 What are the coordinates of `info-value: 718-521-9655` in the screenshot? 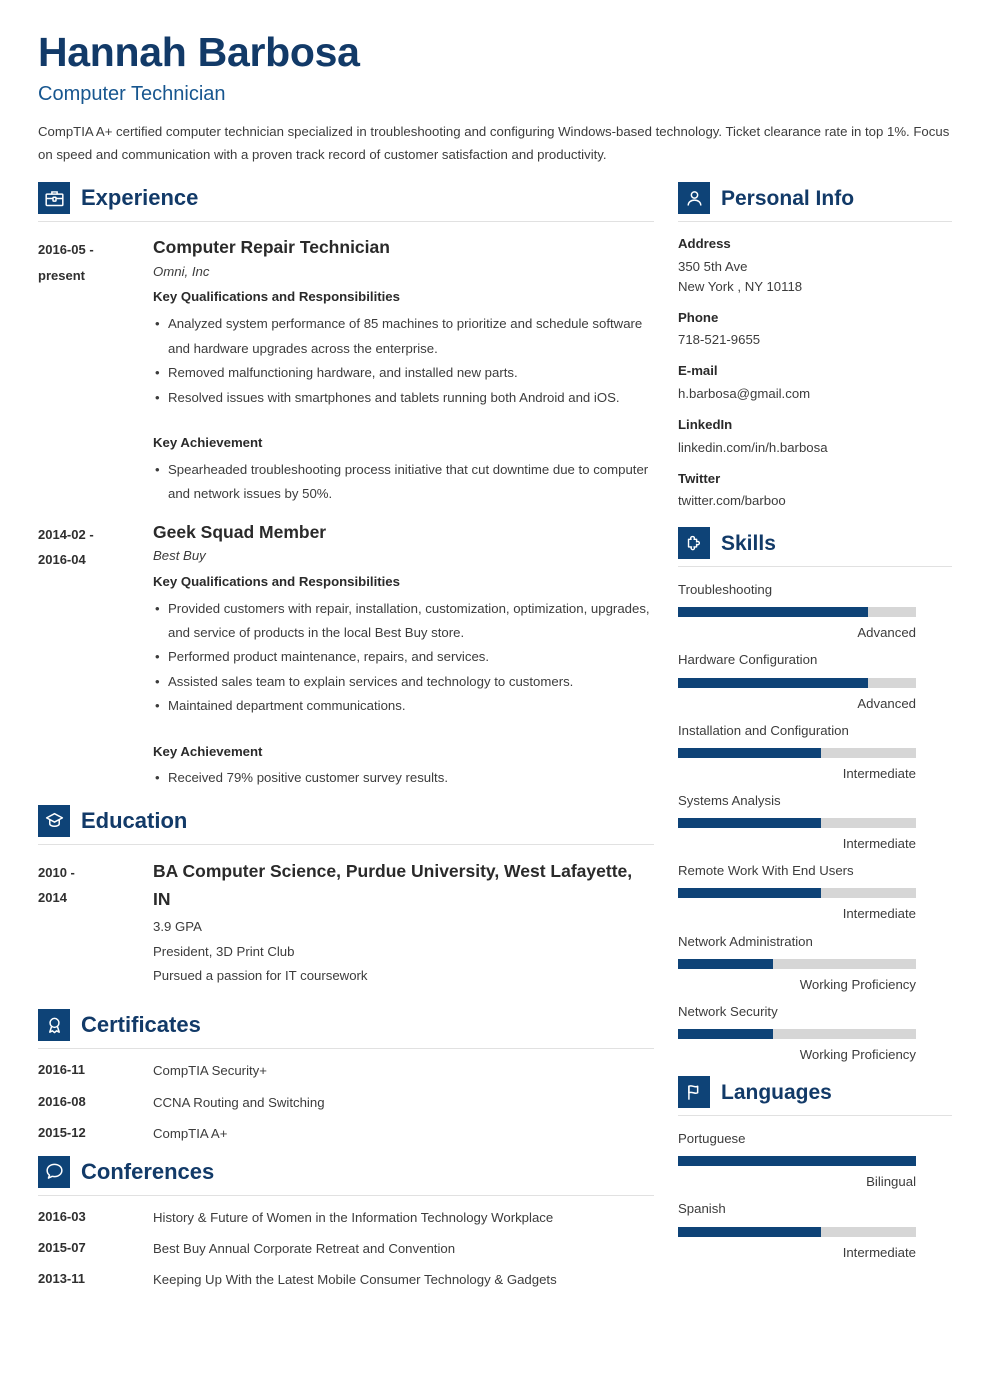 It's located at (719, 340).